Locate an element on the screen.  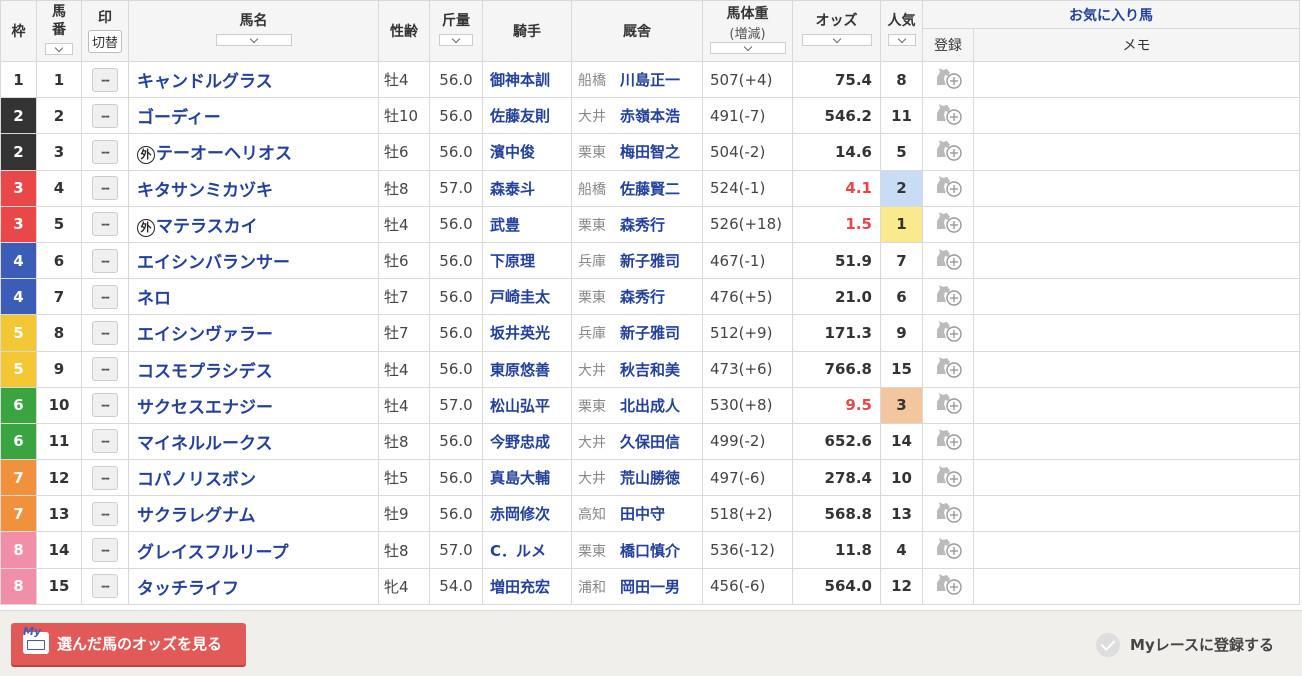
header-ninki: 人気 is located at coordinates (901, 31).